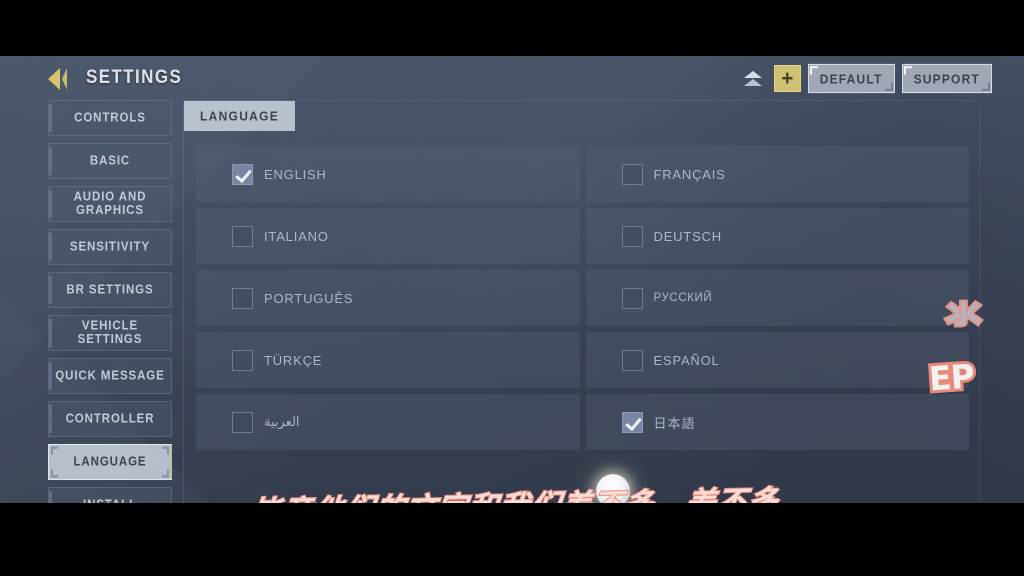 The width and height of the screenshot is (1024, 576). I want to click on sidebar-item-controller: CONTROLLER, so click(110, 419).